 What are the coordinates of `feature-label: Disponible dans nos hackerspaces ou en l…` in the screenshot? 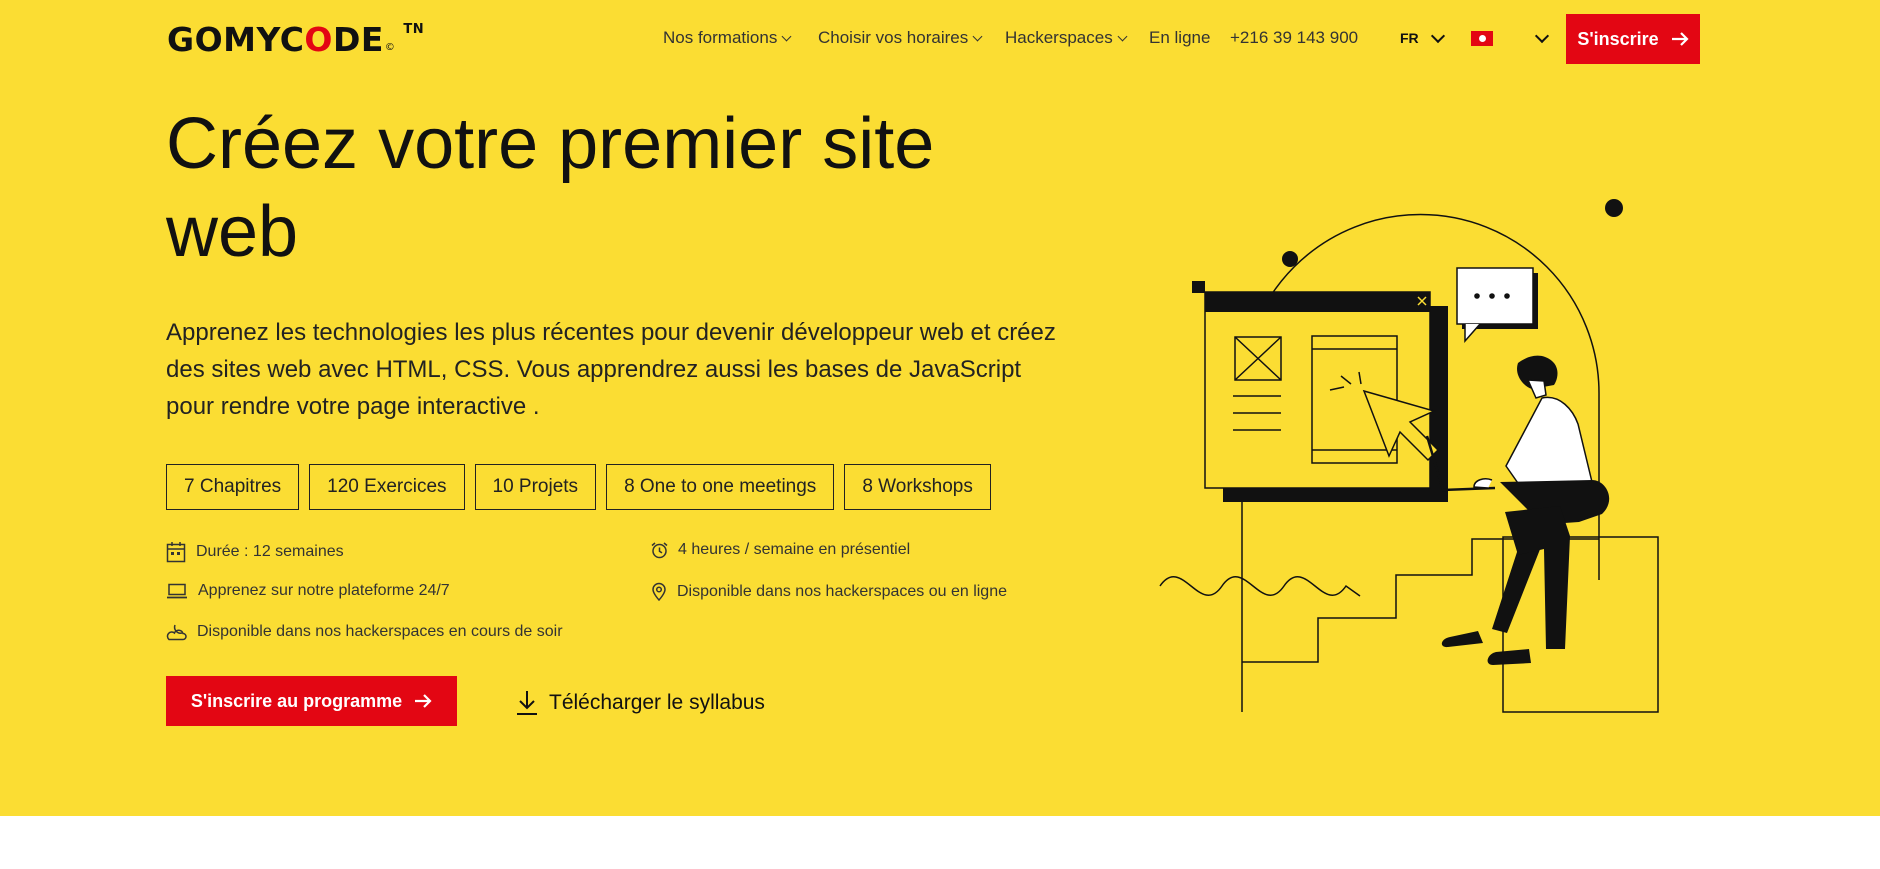 It's located at (842, 591).